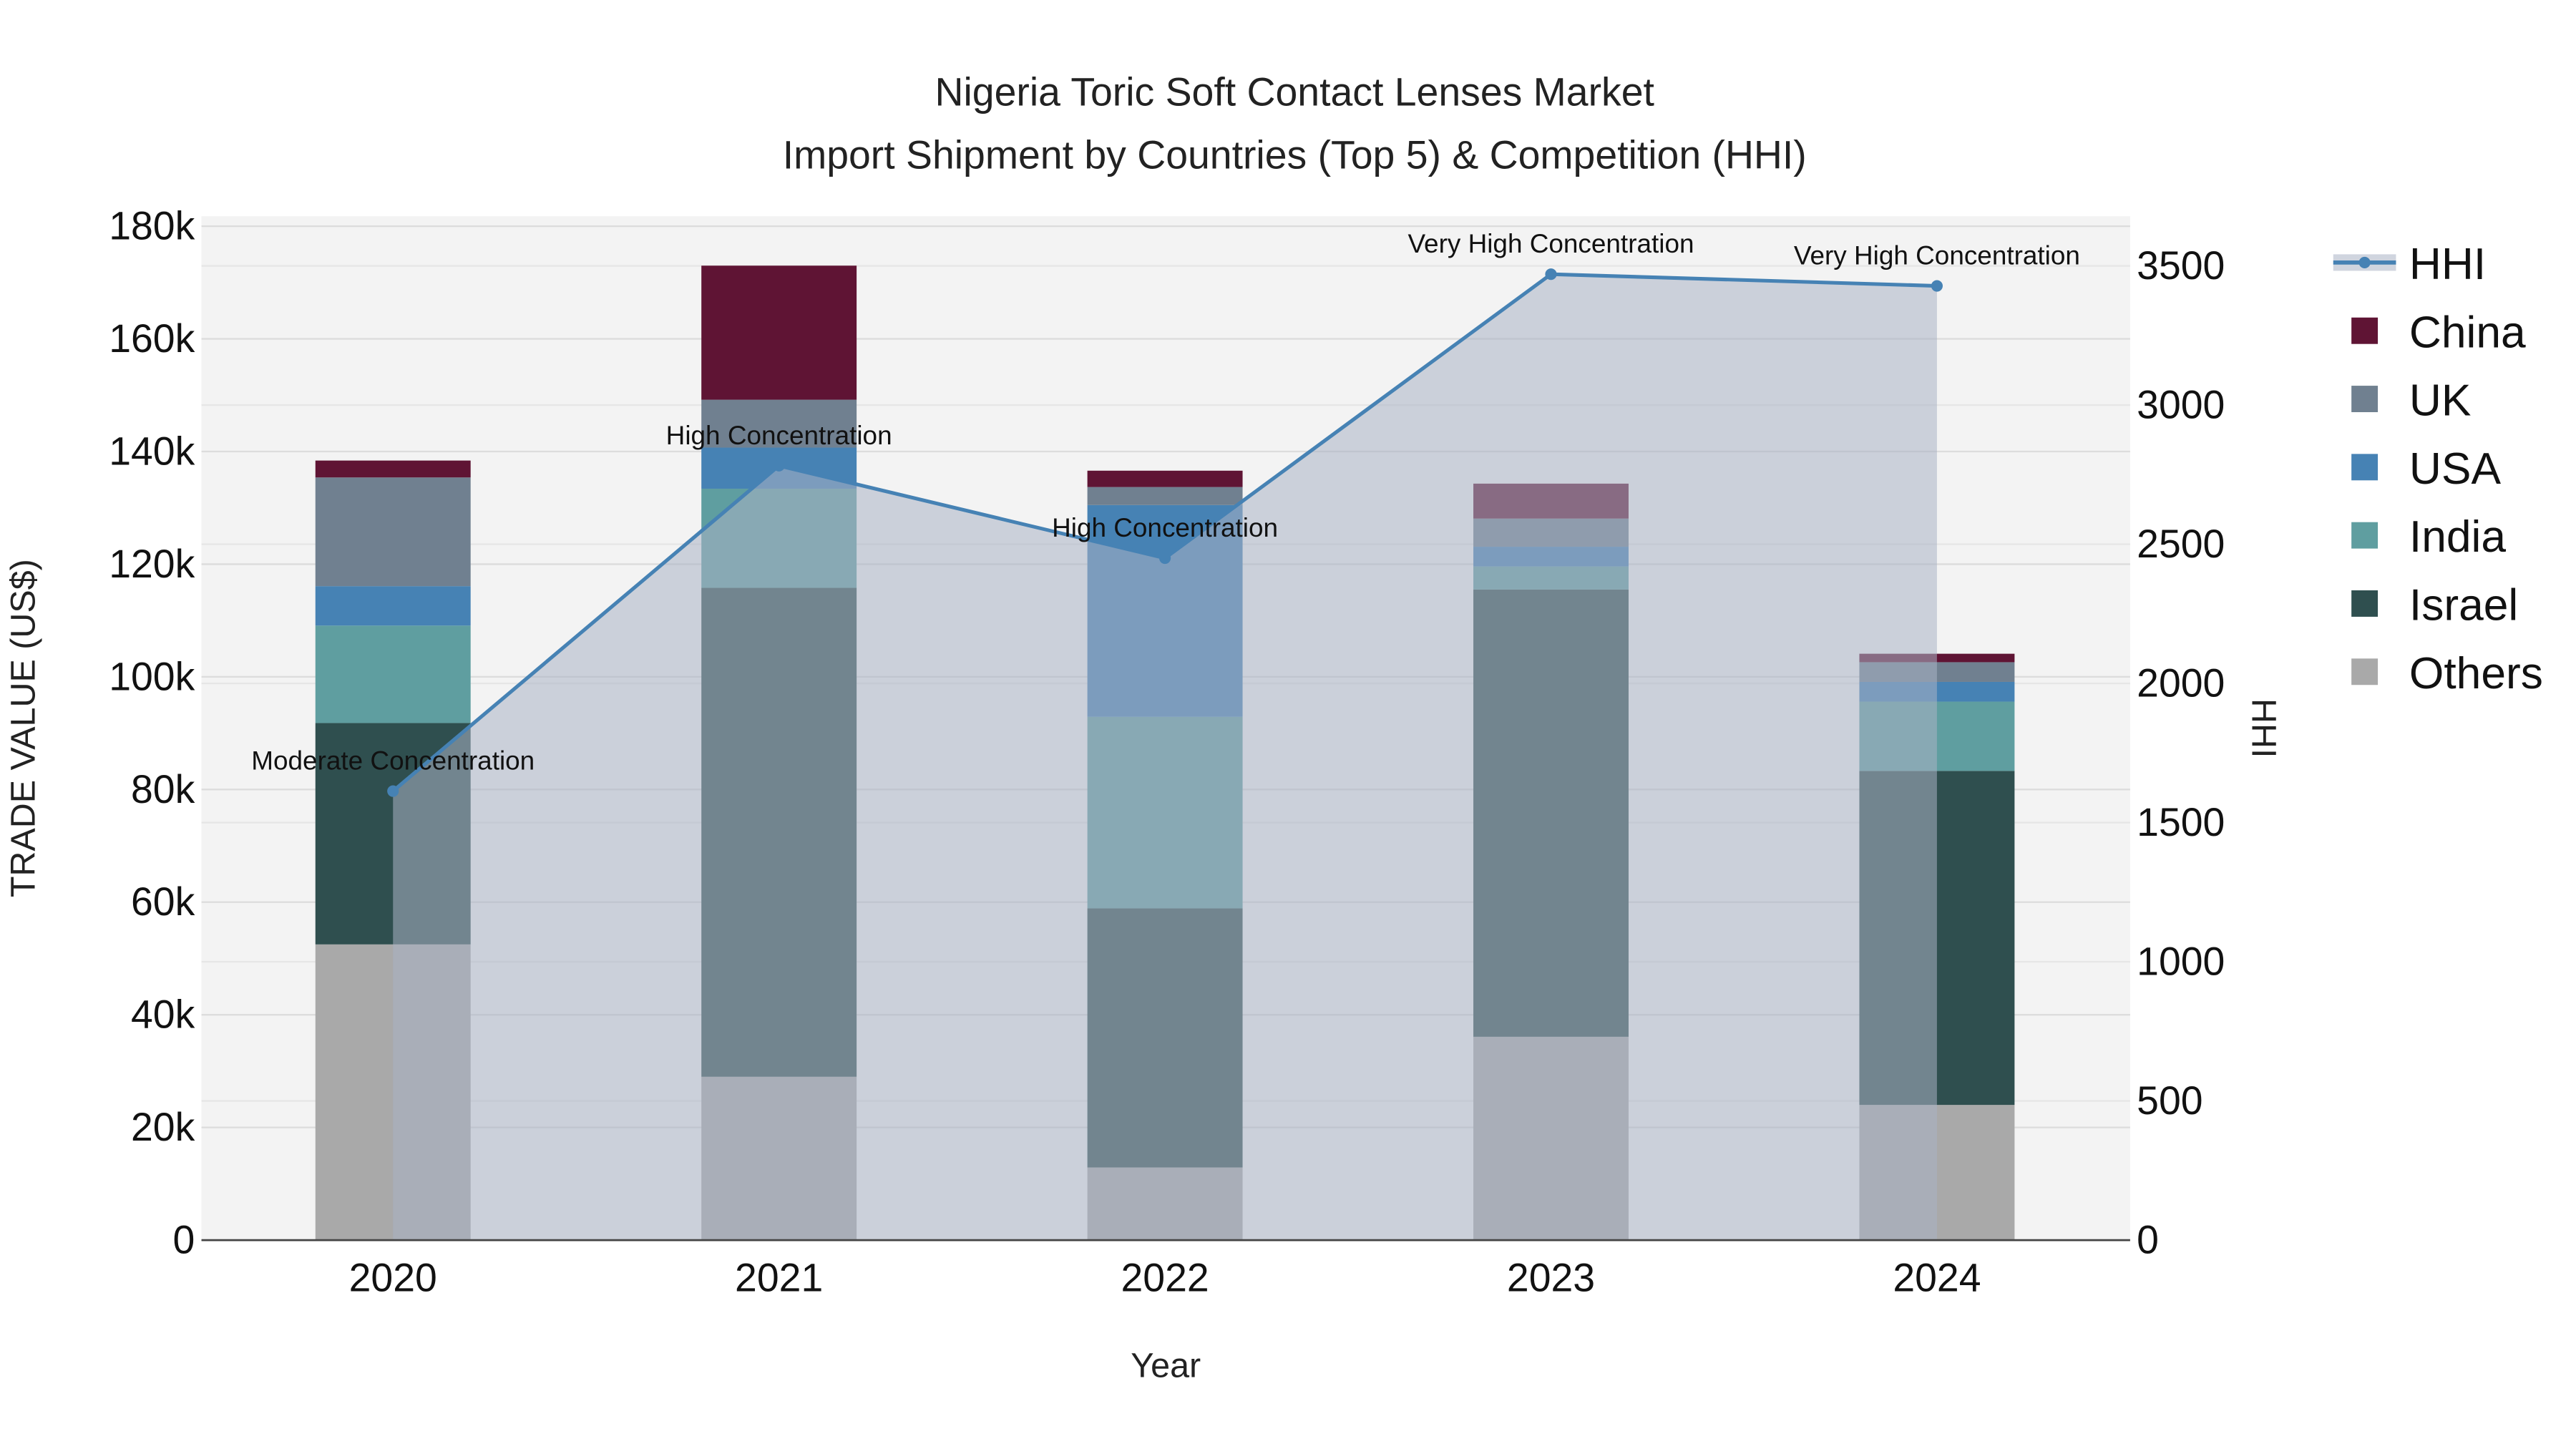  Describe the element at coordinates (1937, 286) in the screenshot. I see `hhi-point-2024` at that location.